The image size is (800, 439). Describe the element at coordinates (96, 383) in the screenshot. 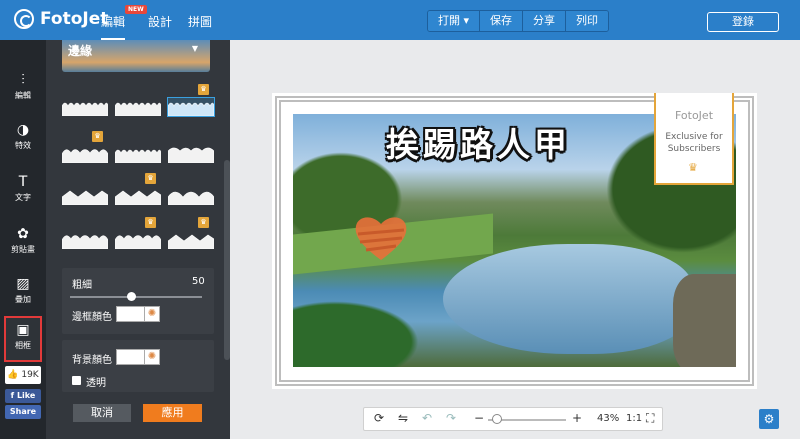

I see `transparent-label: 透明` at that location.